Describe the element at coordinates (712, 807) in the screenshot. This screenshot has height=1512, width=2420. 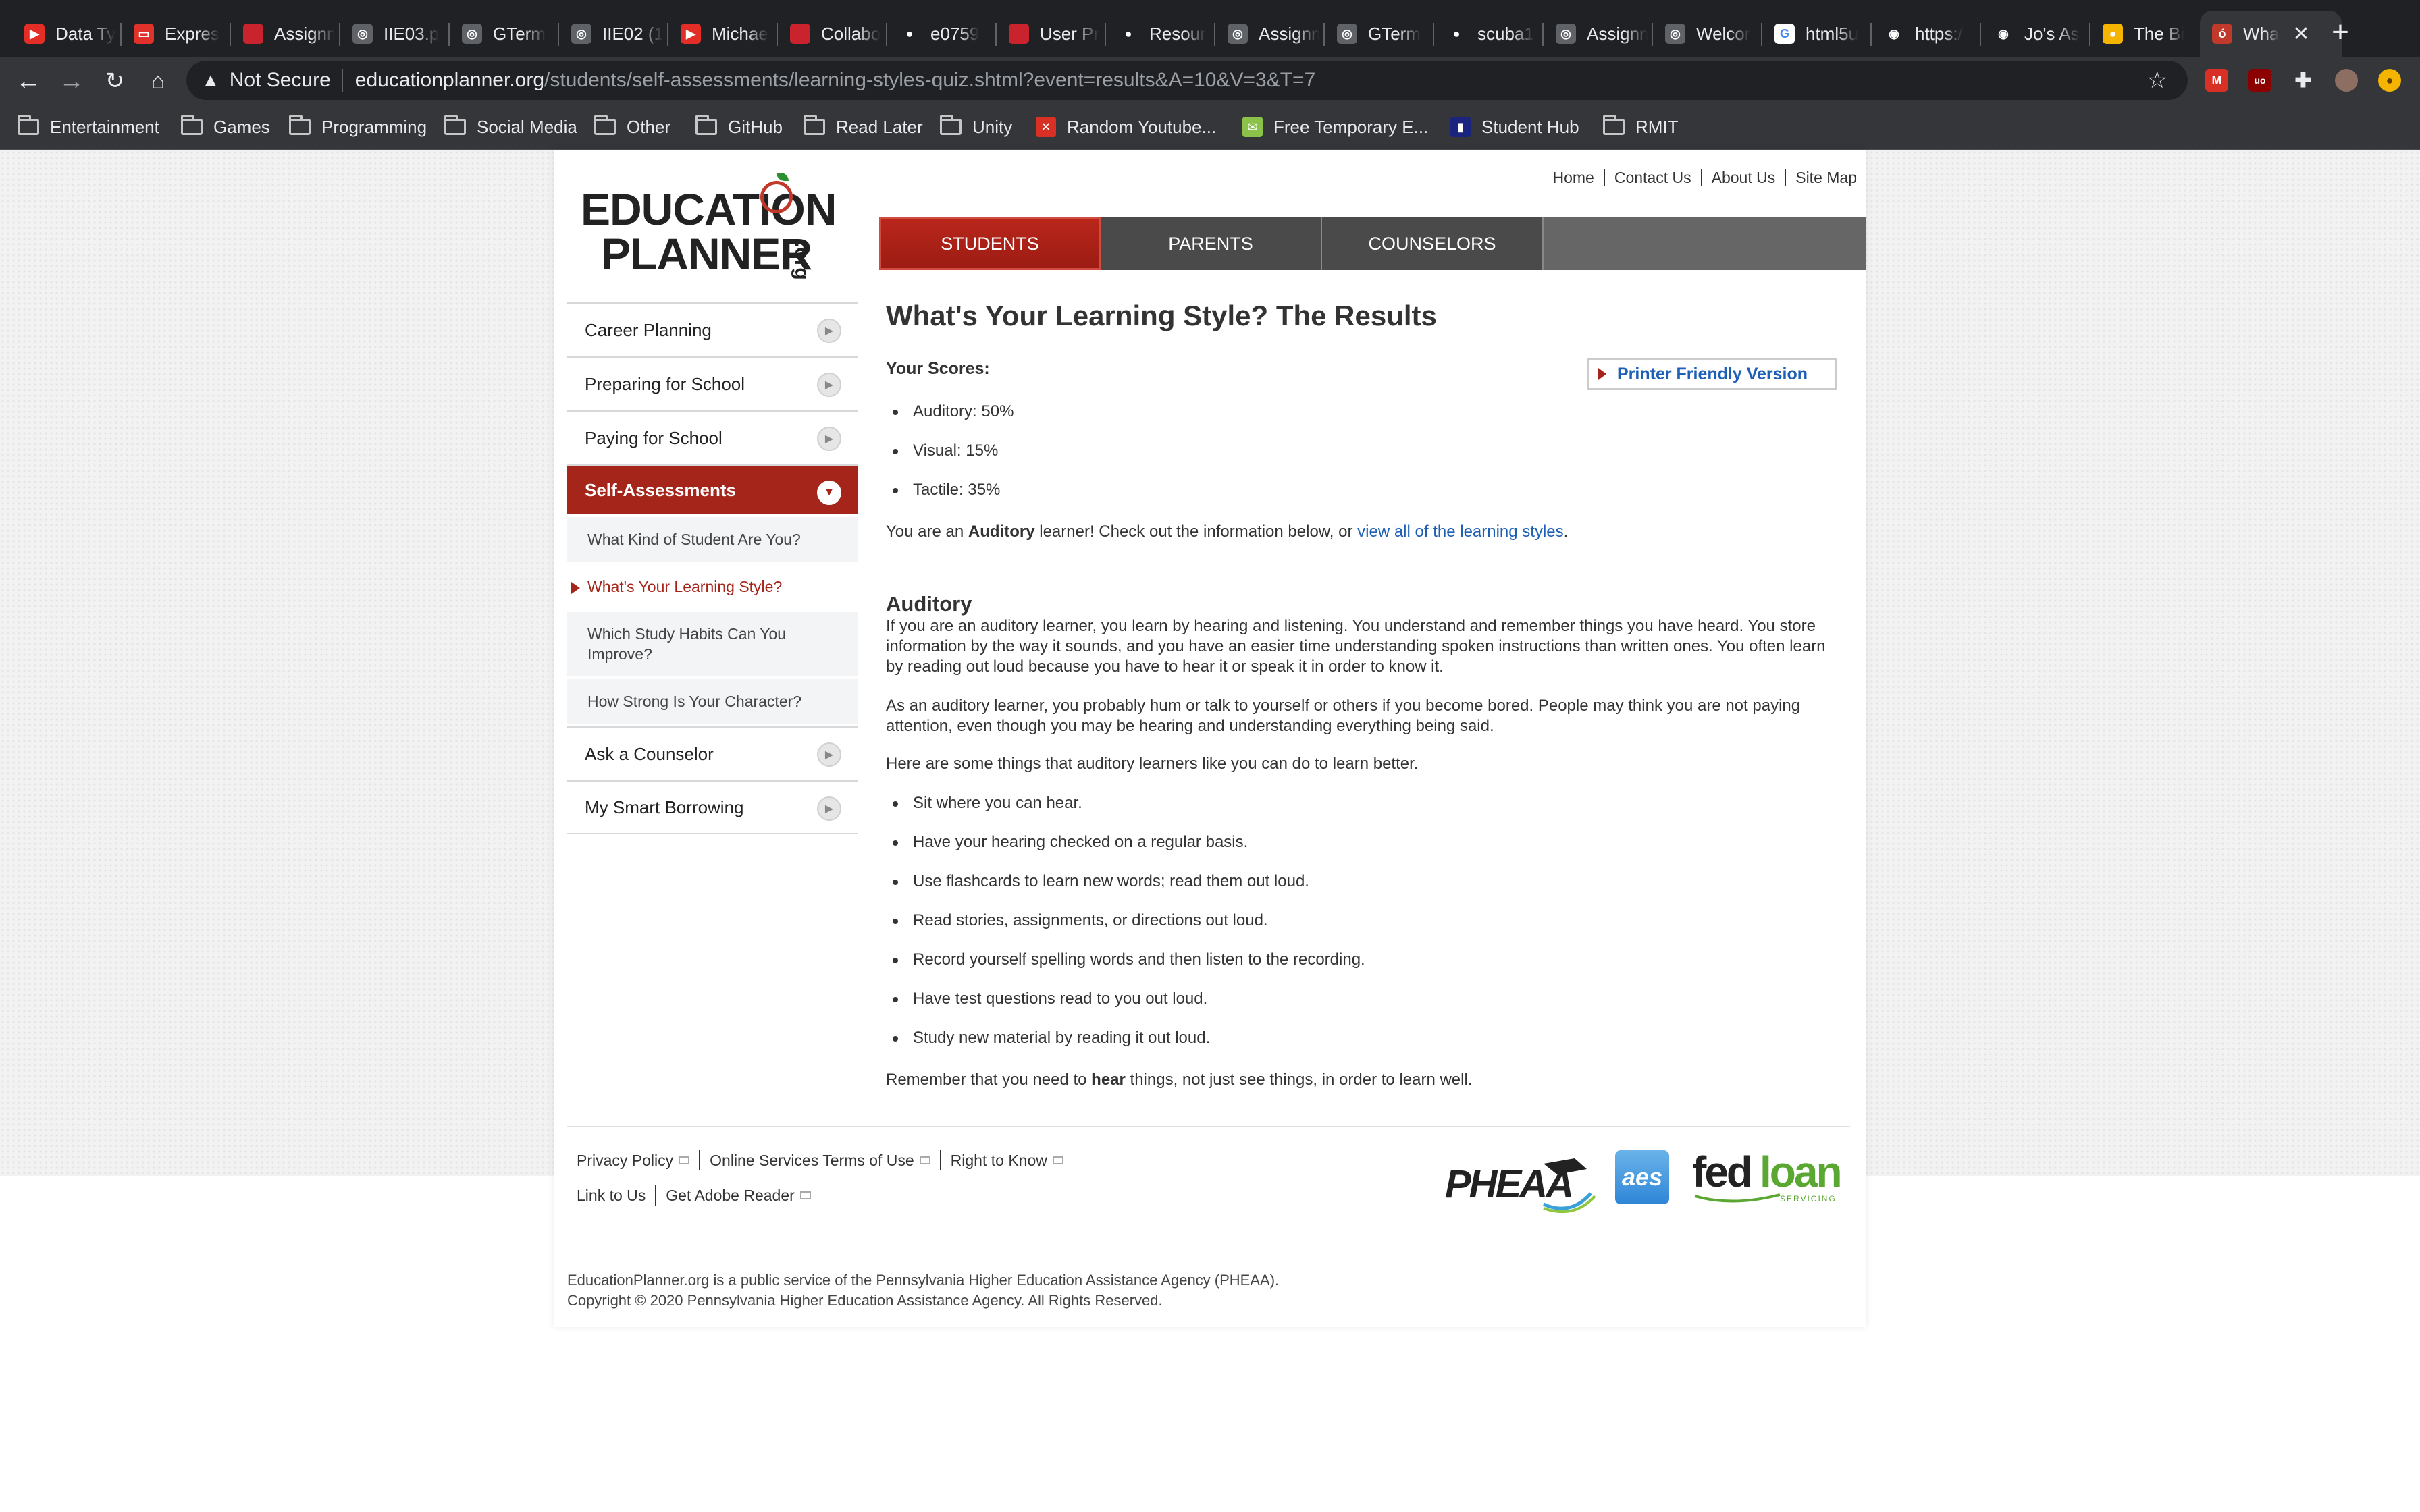
I see `sidebar-item-my-smart-borrowing: My Smart Borrowing ▶` at that location.